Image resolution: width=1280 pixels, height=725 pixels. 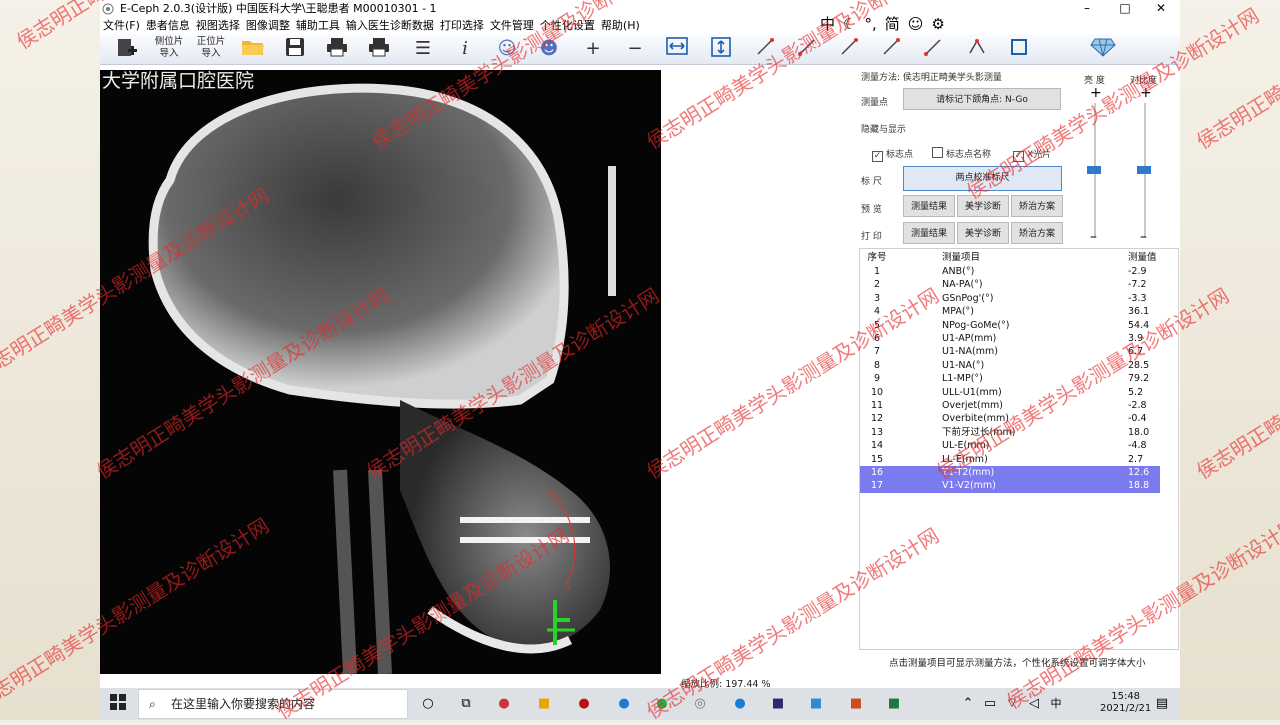 What do you see at coordinates (318, 25) in the screenshot?
I see `menu-tools: 辅助工具` at bounding box center [318, 25].